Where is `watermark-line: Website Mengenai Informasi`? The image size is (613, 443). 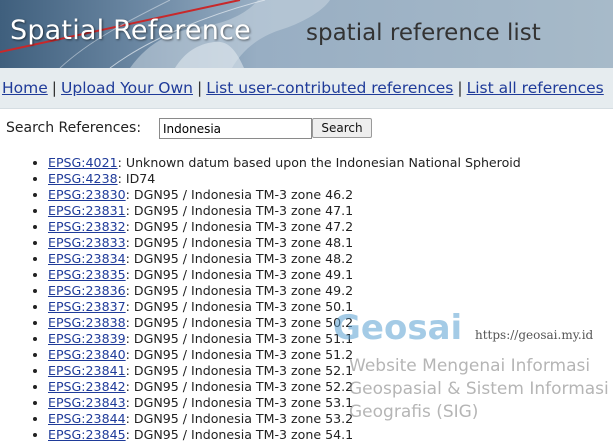 watermark-line: Website Mengenai Informasi is located at coordinates (470, 366).